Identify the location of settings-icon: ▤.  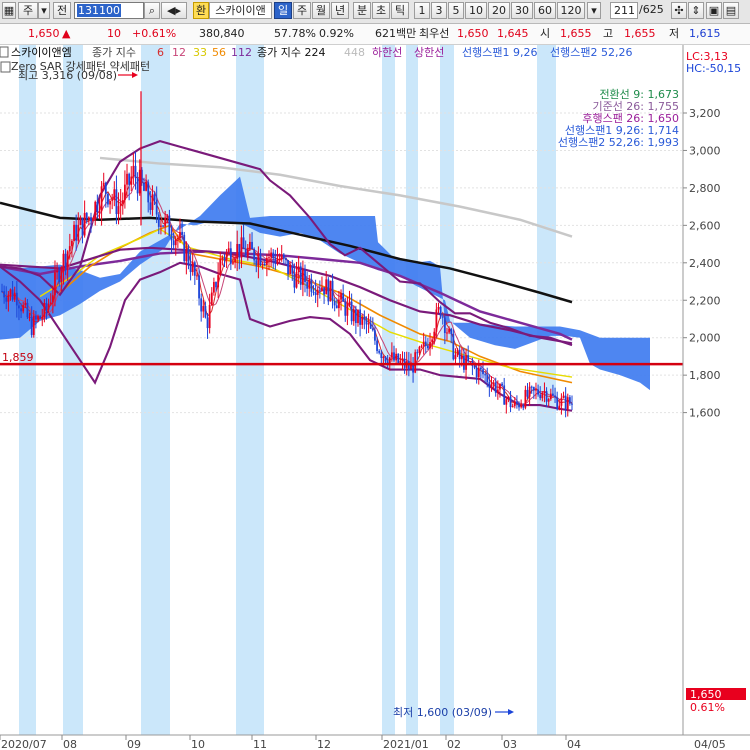
(731, 10).